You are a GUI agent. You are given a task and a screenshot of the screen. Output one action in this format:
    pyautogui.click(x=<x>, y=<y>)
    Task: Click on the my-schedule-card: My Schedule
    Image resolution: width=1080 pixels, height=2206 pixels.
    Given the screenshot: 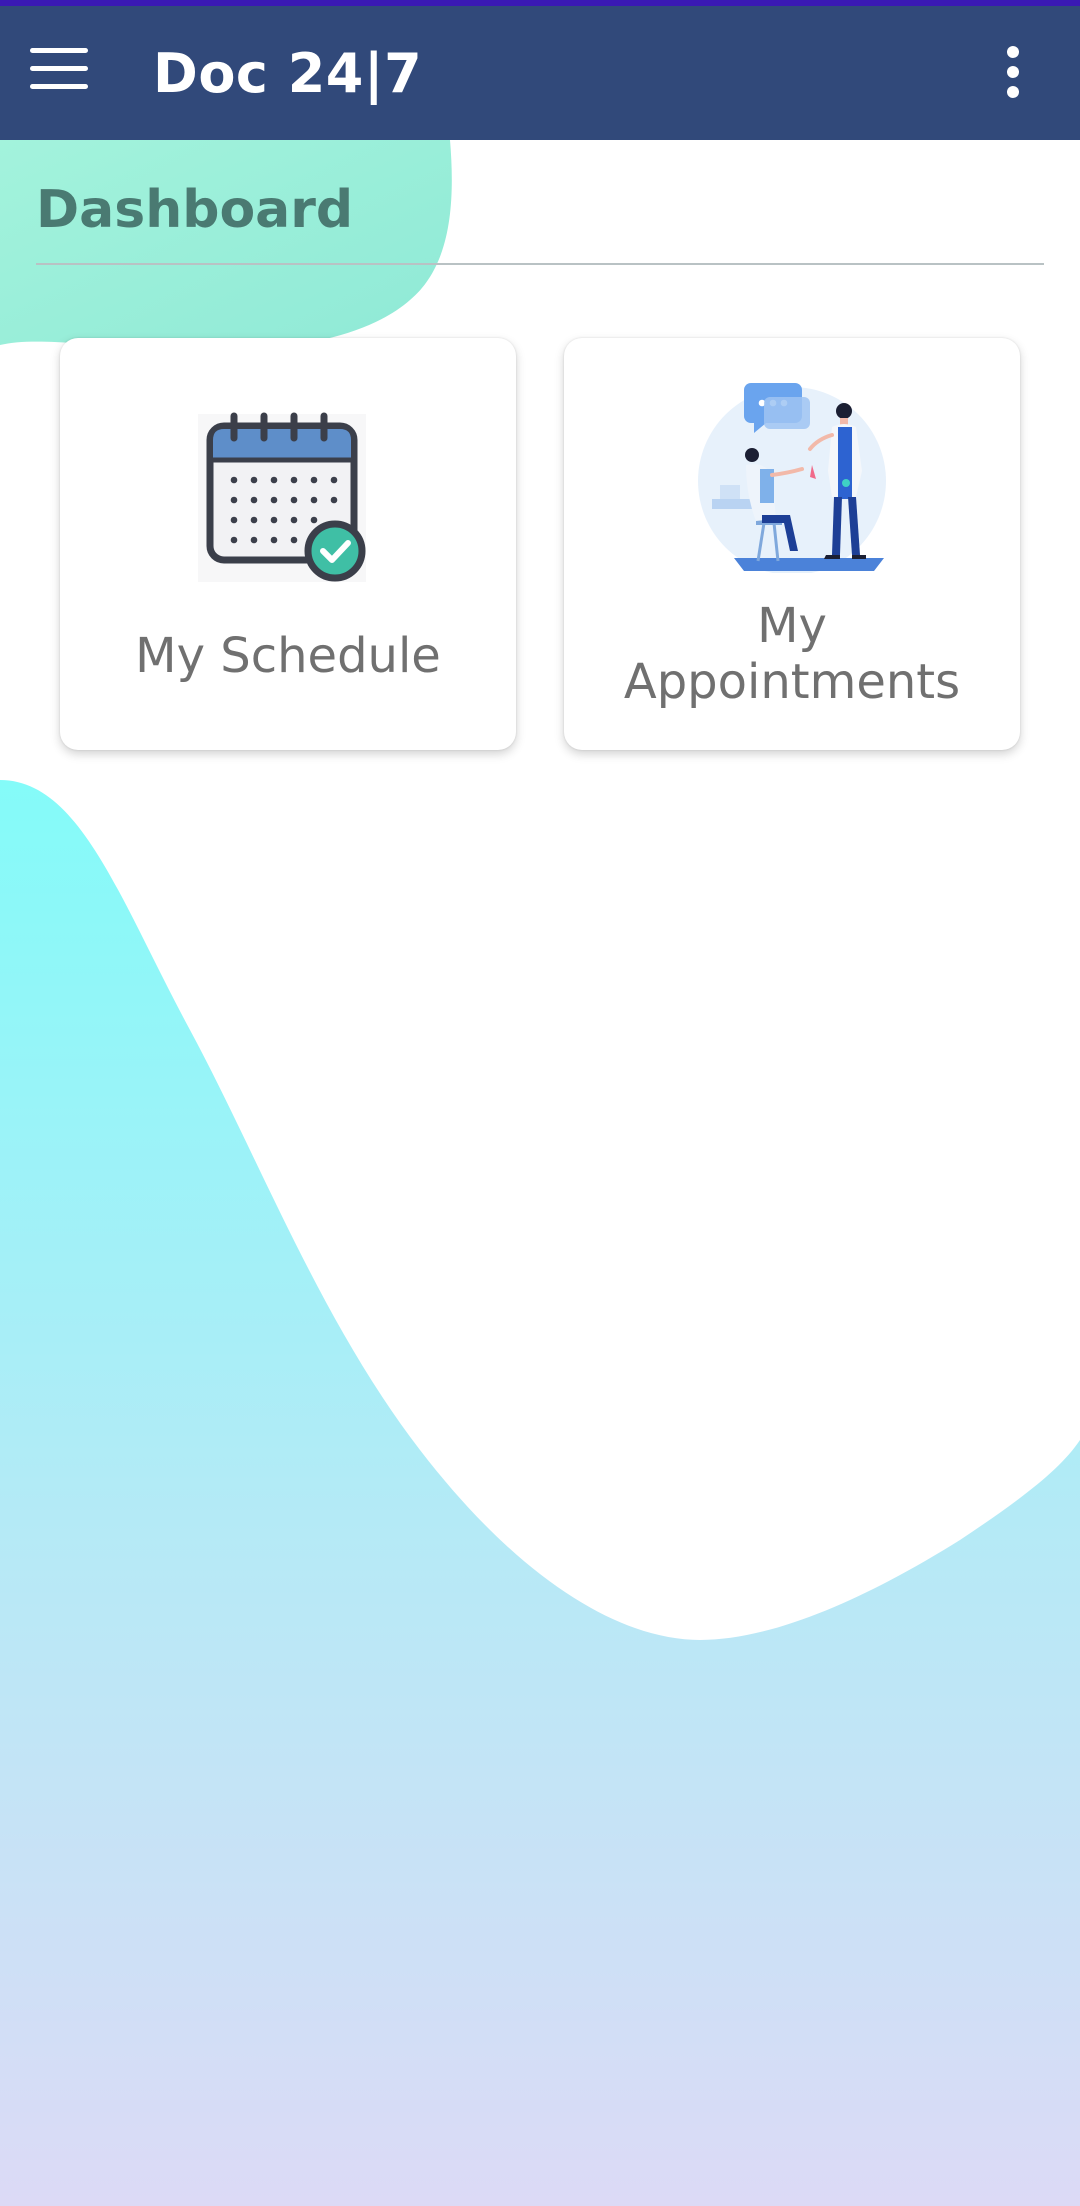 What is the action you would take?
    pyautogui.click(x=288, y=544)
    